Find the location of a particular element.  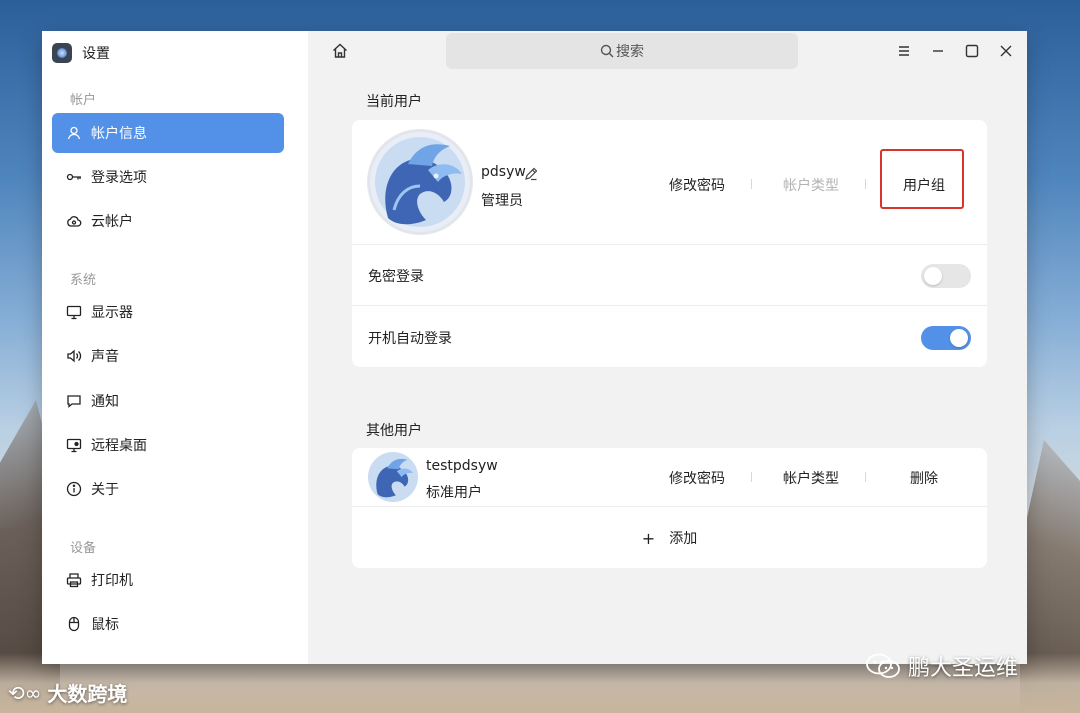

sidebar-item-label: 显示器 is located at coordinates (112, 313).